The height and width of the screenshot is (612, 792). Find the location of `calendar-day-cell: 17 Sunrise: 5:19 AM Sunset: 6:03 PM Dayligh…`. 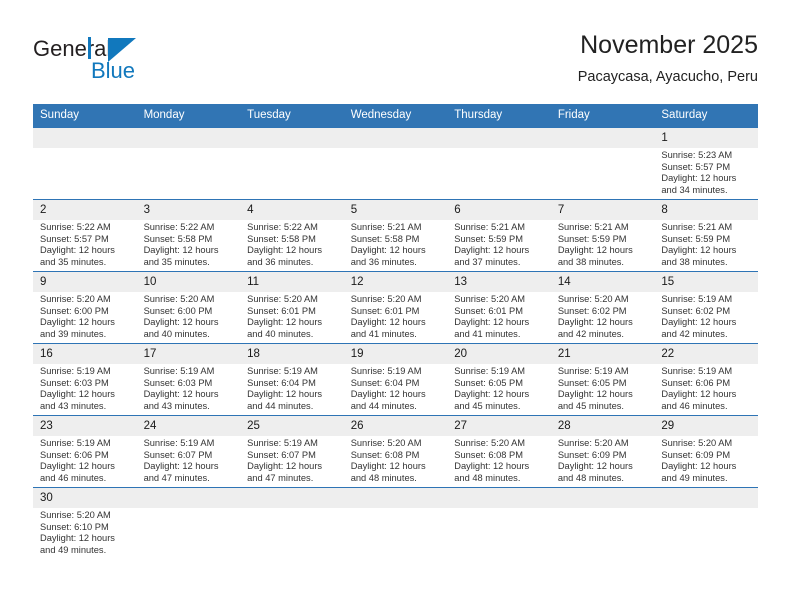

calendar-day-cell: 17 Sunrise: 5:19 AM Sunset: 6:03 PM Dayligh… is located at coordinates (188, 379).